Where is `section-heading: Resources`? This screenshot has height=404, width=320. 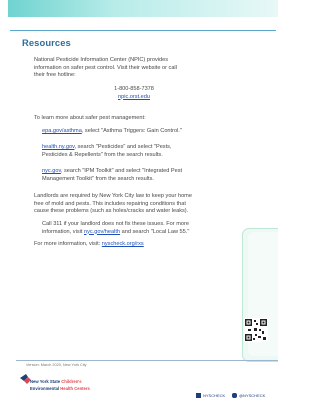 section-heading: Resources is located at coordinates (46, 42).